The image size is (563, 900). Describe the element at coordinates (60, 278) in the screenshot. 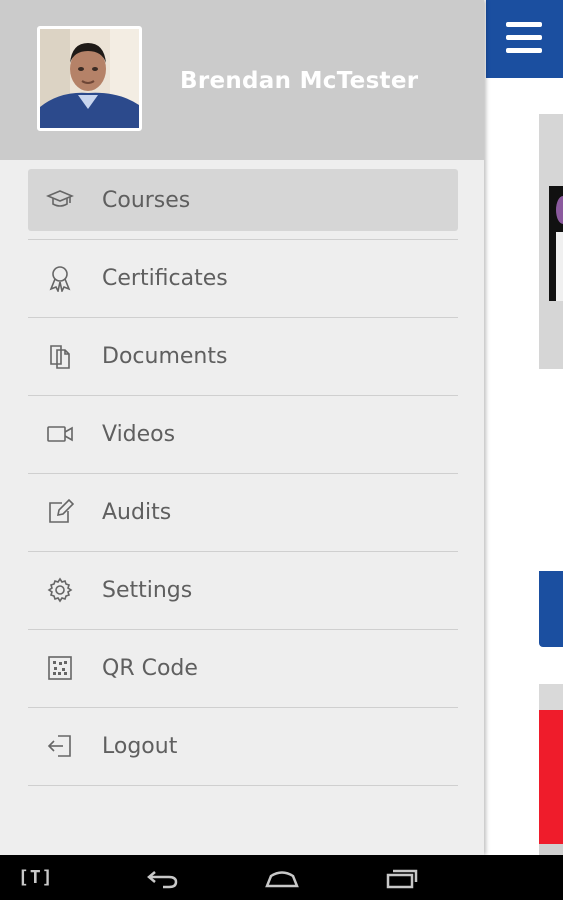

I see `award-ribbon-icon` at that location.